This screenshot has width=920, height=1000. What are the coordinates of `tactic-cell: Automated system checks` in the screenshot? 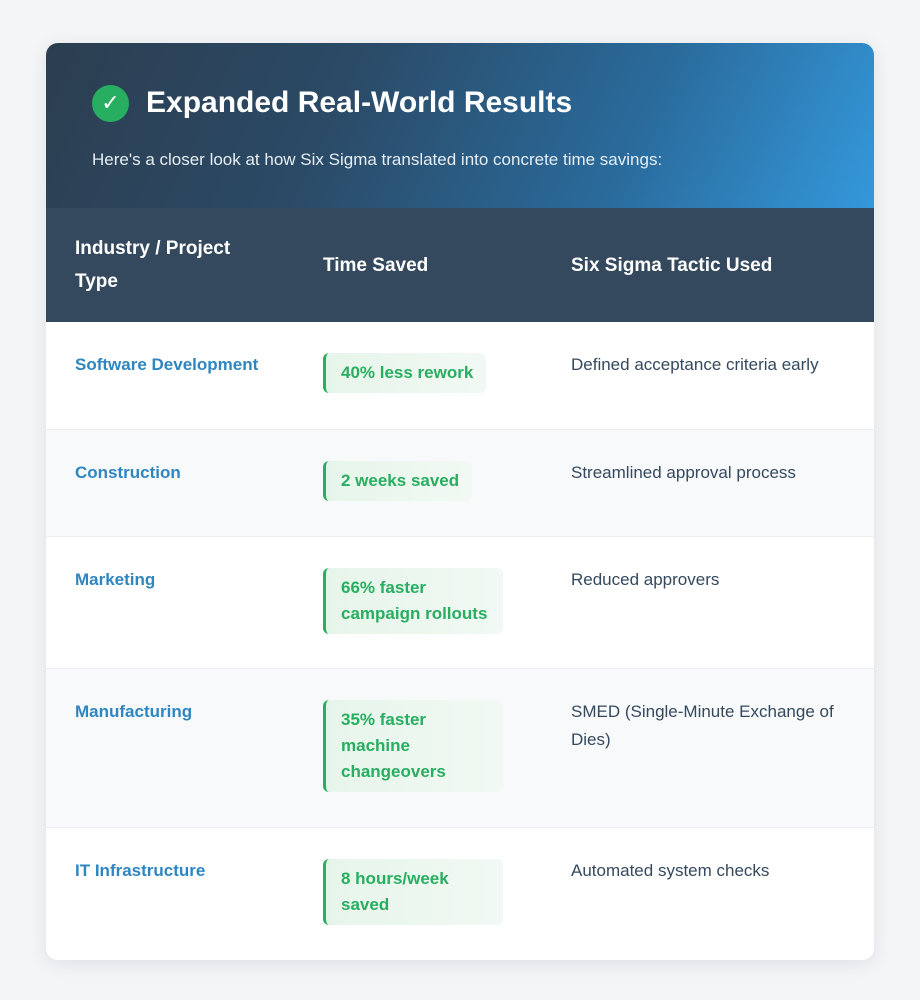 It's located at (670, 870).